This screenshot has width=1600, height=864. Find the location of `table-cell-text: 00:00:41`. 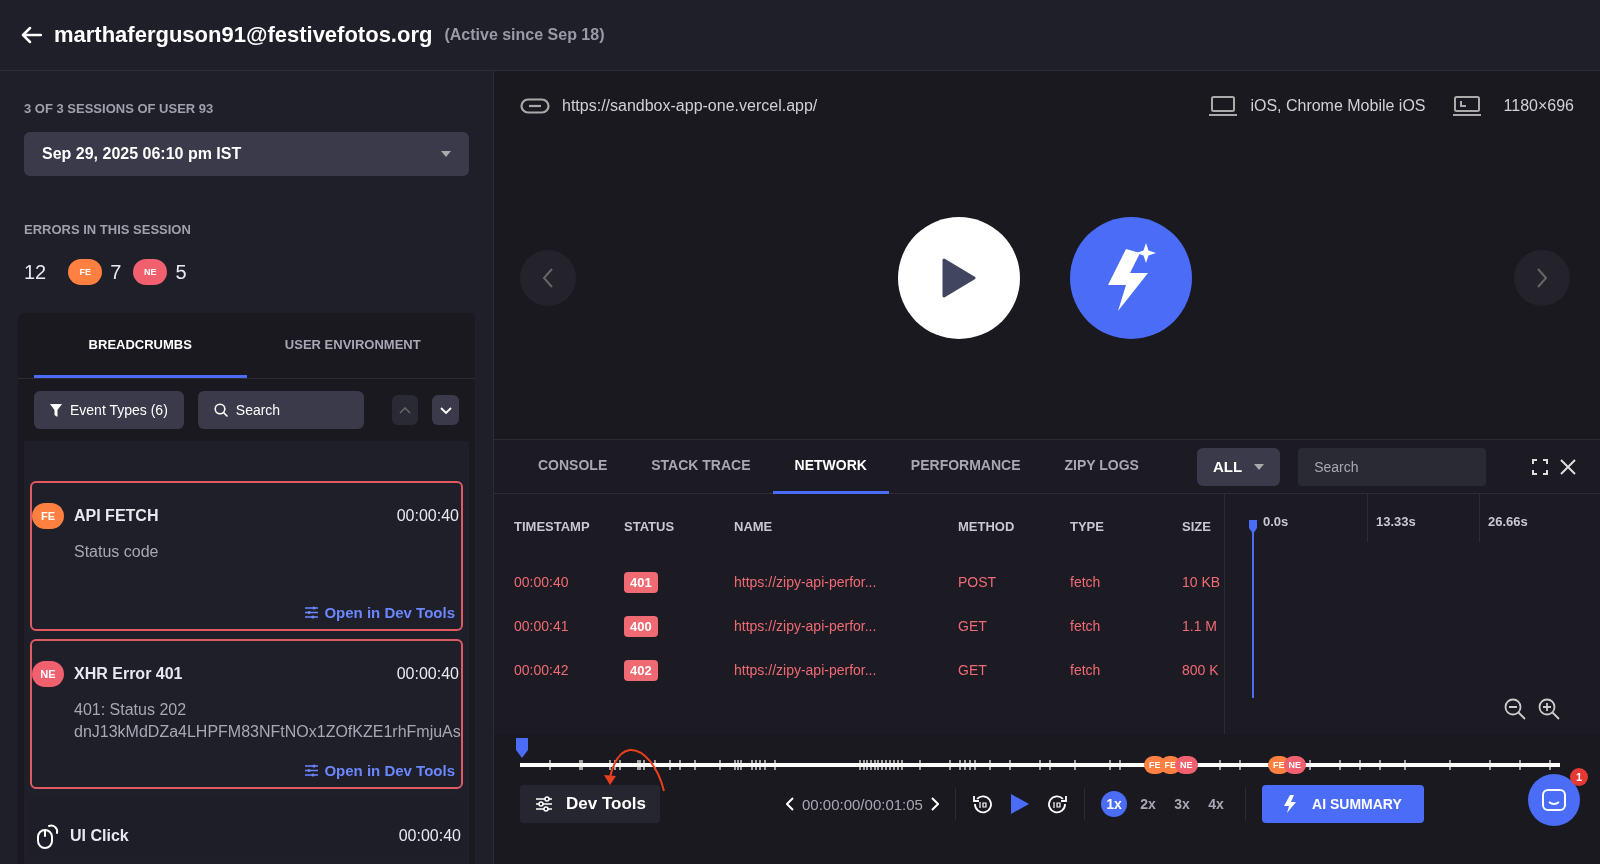

table-cell-text: 00:00:41 is located at coordinates (542, 626).